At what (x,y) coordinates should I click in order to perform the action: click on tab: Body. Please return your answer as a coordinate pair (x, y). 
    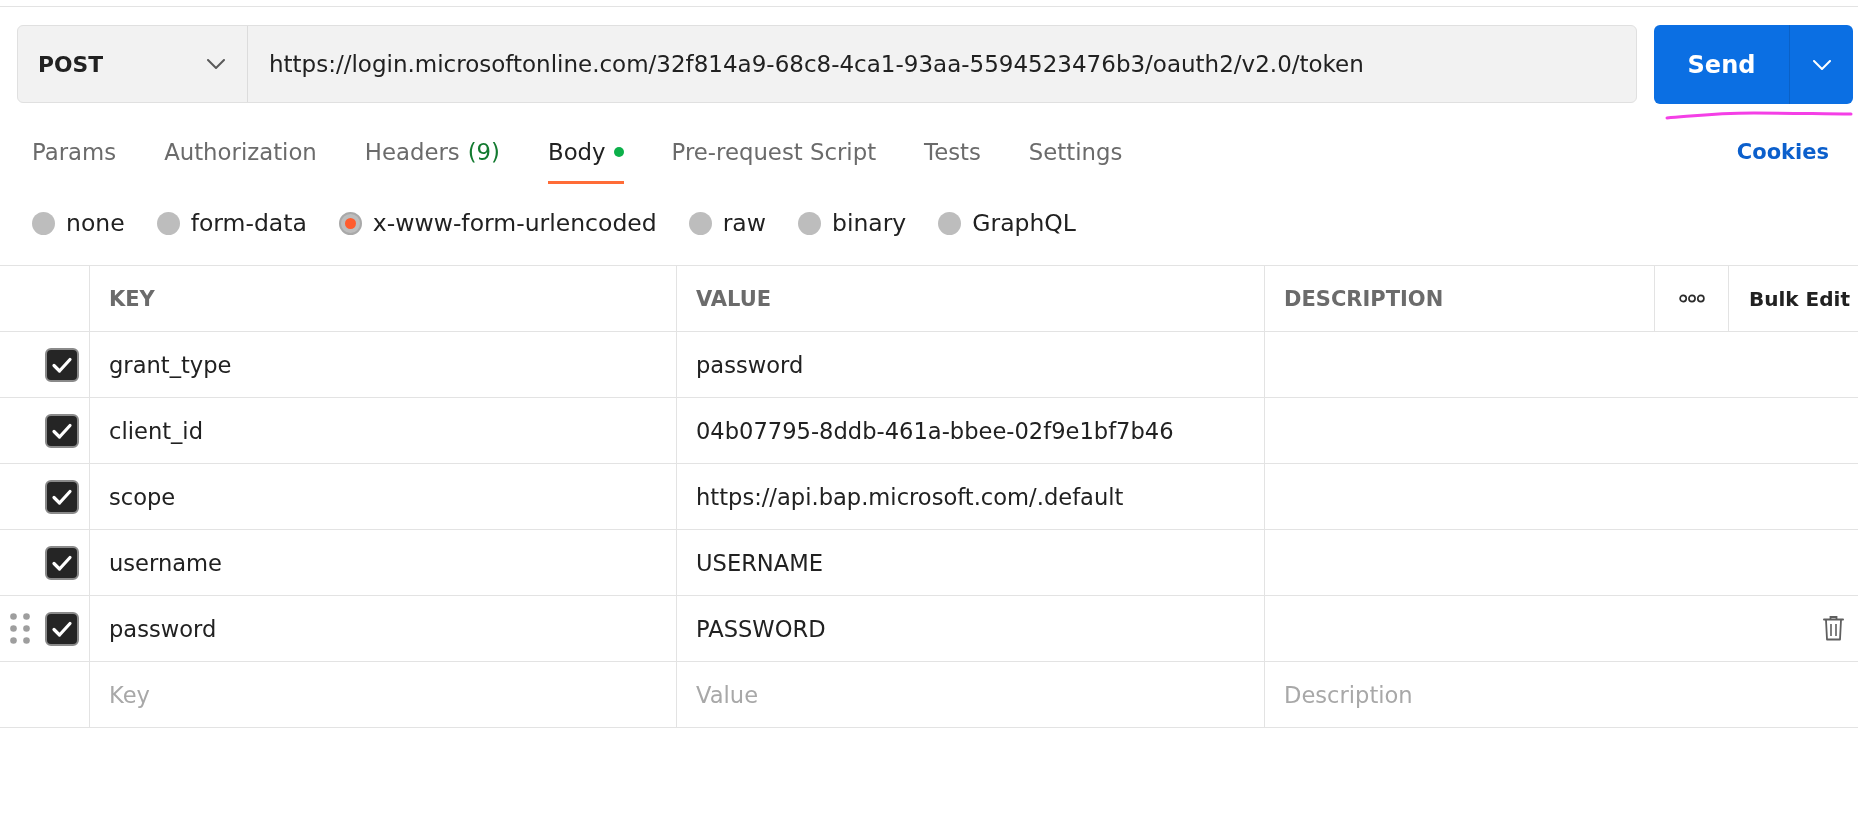
    Looking at the image, I should click on (586, 152).